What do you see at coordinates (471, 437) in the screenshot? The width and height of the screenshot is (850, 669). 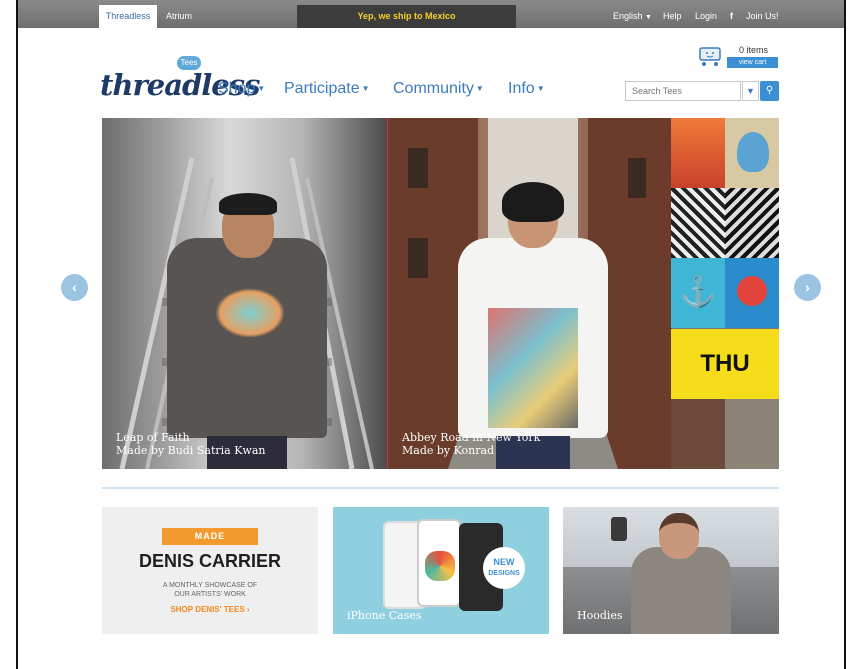 I see `hero-slide-2-title: Abbey Road in New York` at bounding box center [471, 437].